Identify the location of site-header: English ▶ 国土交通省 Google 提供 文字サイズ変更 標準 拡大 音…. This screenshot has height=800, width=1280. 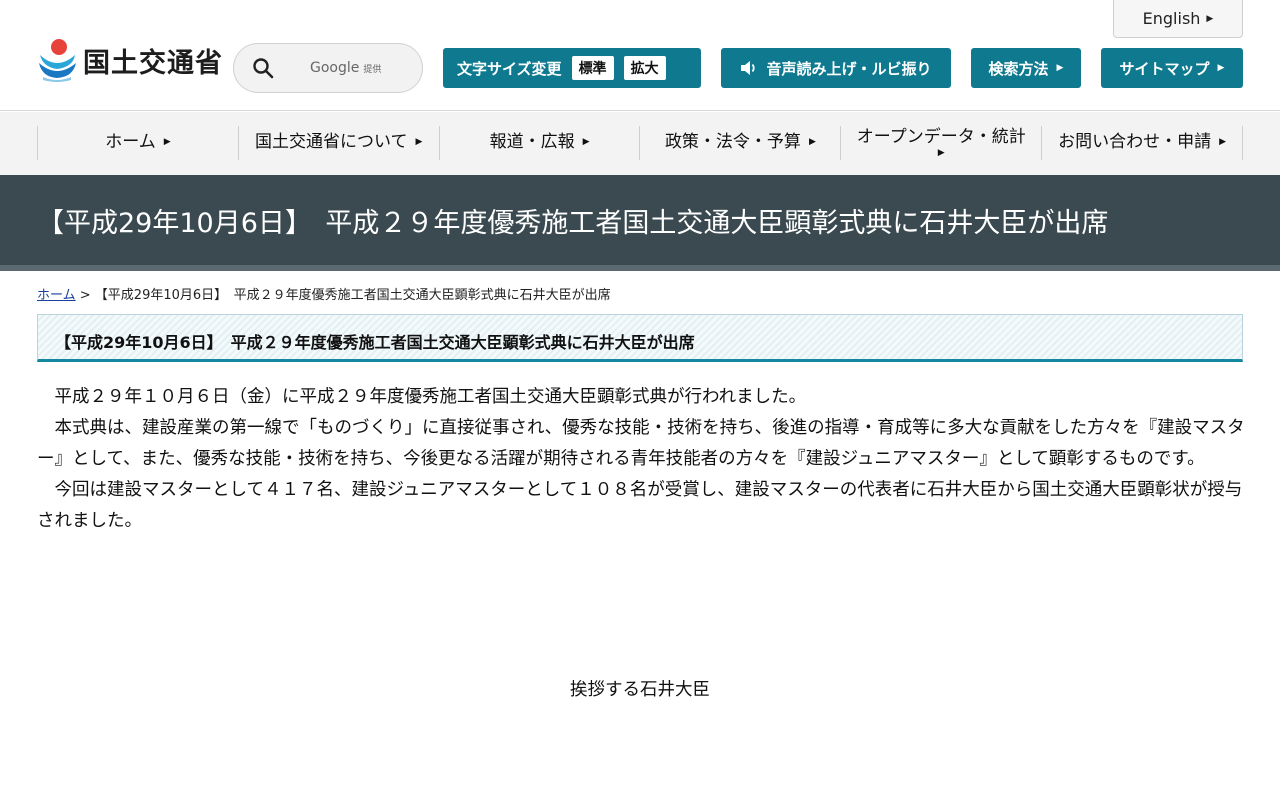
(640, 55).